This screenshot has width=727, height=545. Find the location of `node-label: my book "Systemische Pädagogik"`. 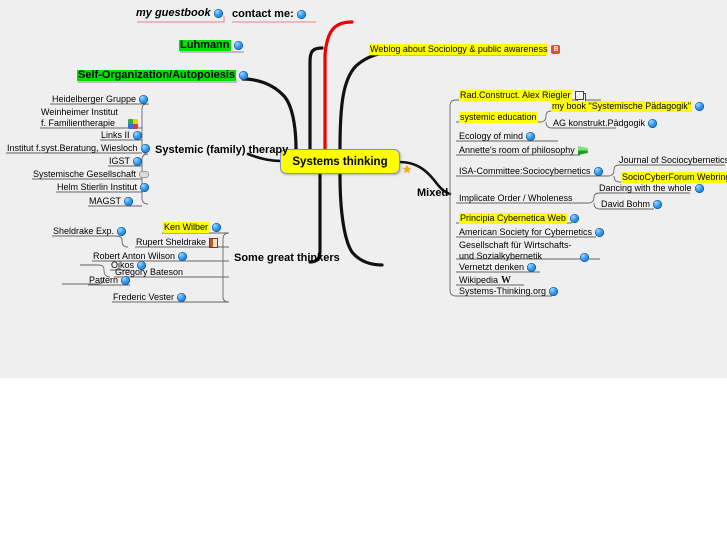

node-label: my book "Systemische Pädagogik" is located at coordinates (621, 106).